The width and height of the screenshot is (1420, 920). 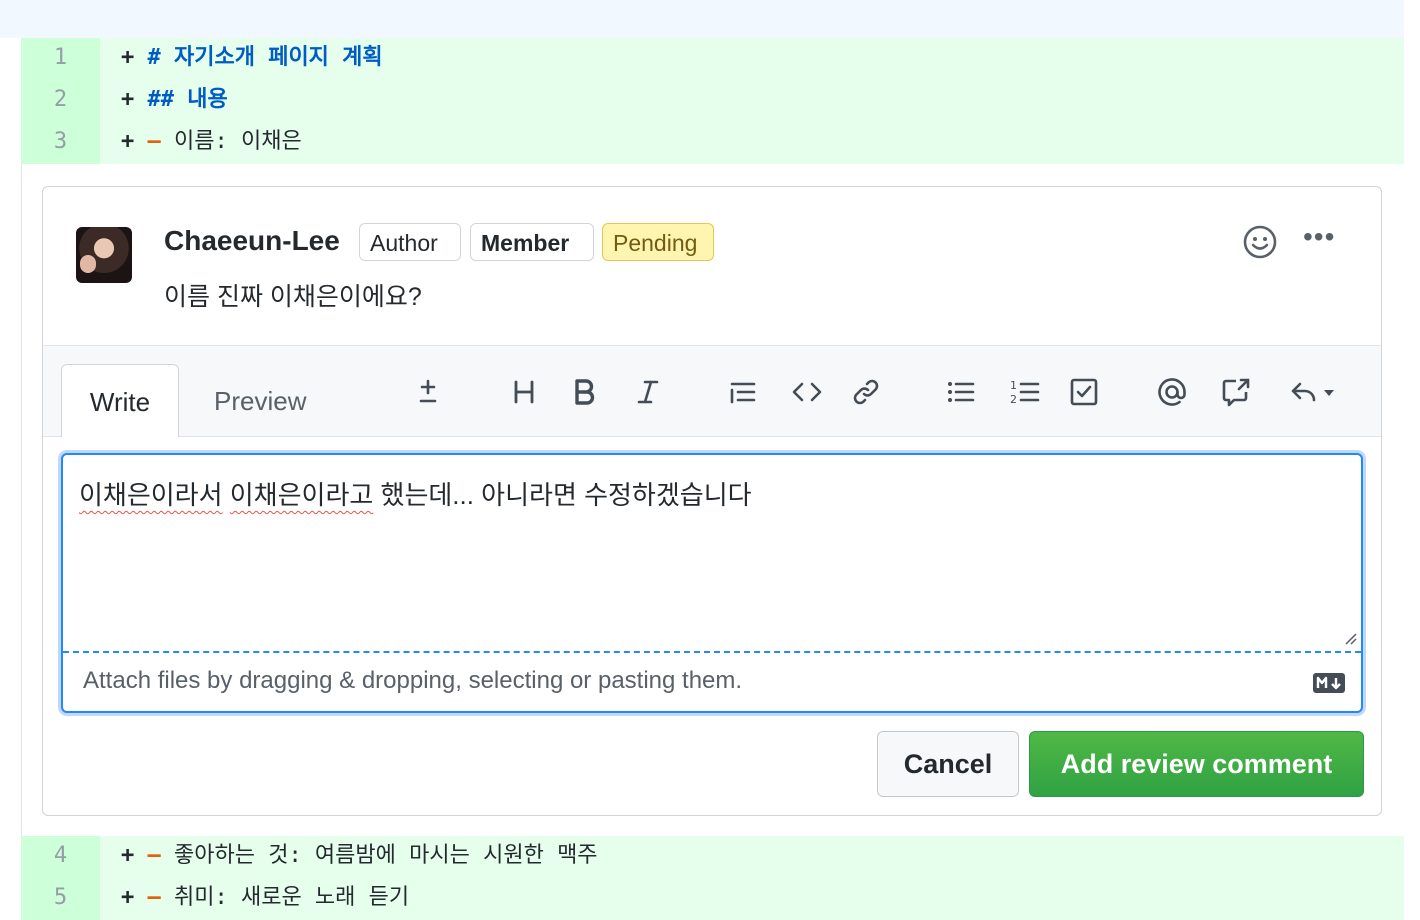 I want to click on plus-minus-icon, so click(x=428, y=392).